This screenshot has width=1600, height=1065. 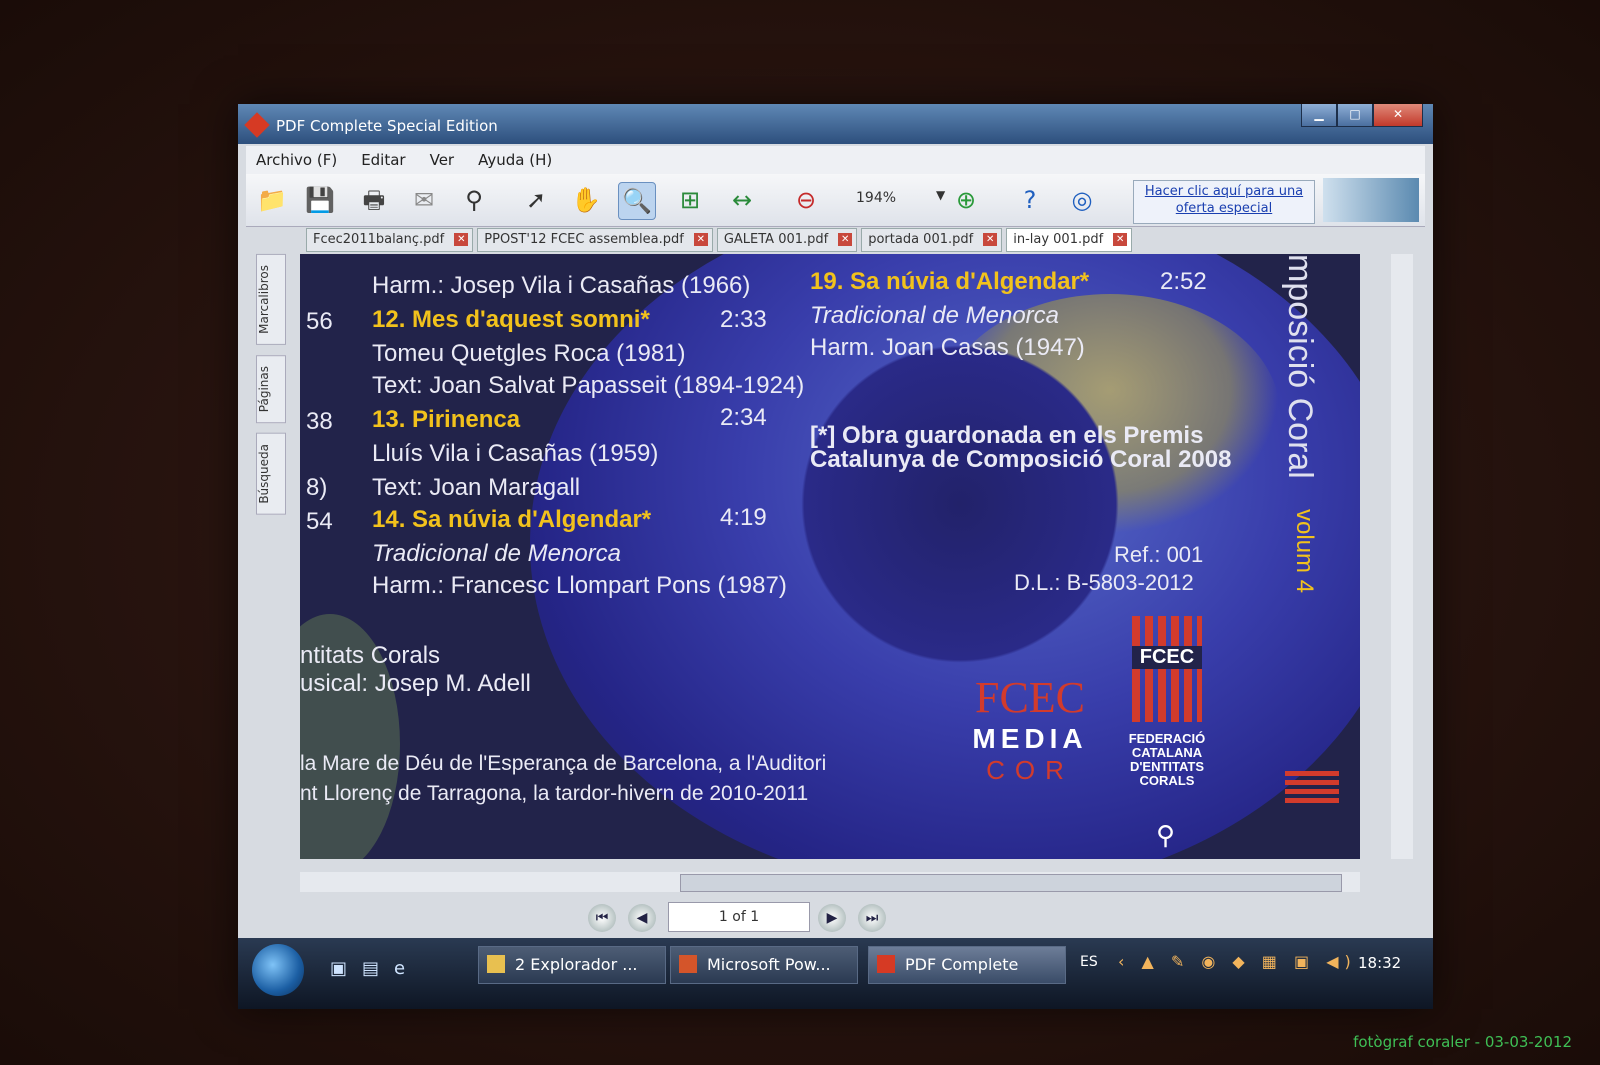 I want to click on clock: 18:32, so click(x=1379, y=963).